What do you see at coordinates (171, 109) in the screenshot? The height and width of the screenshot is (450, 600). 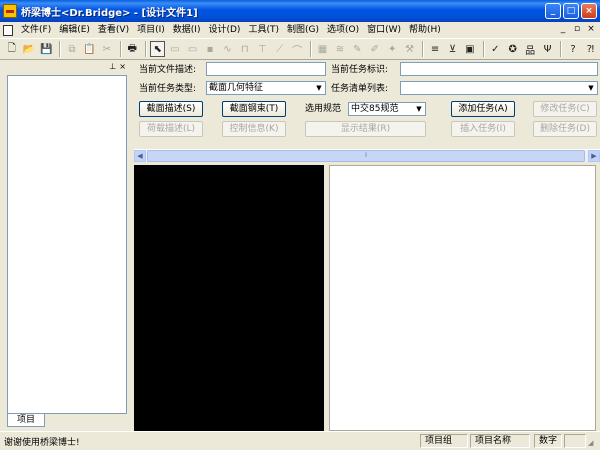 I see `section-desc-button: 截面描述(S)` at bounding box center [171, 109].